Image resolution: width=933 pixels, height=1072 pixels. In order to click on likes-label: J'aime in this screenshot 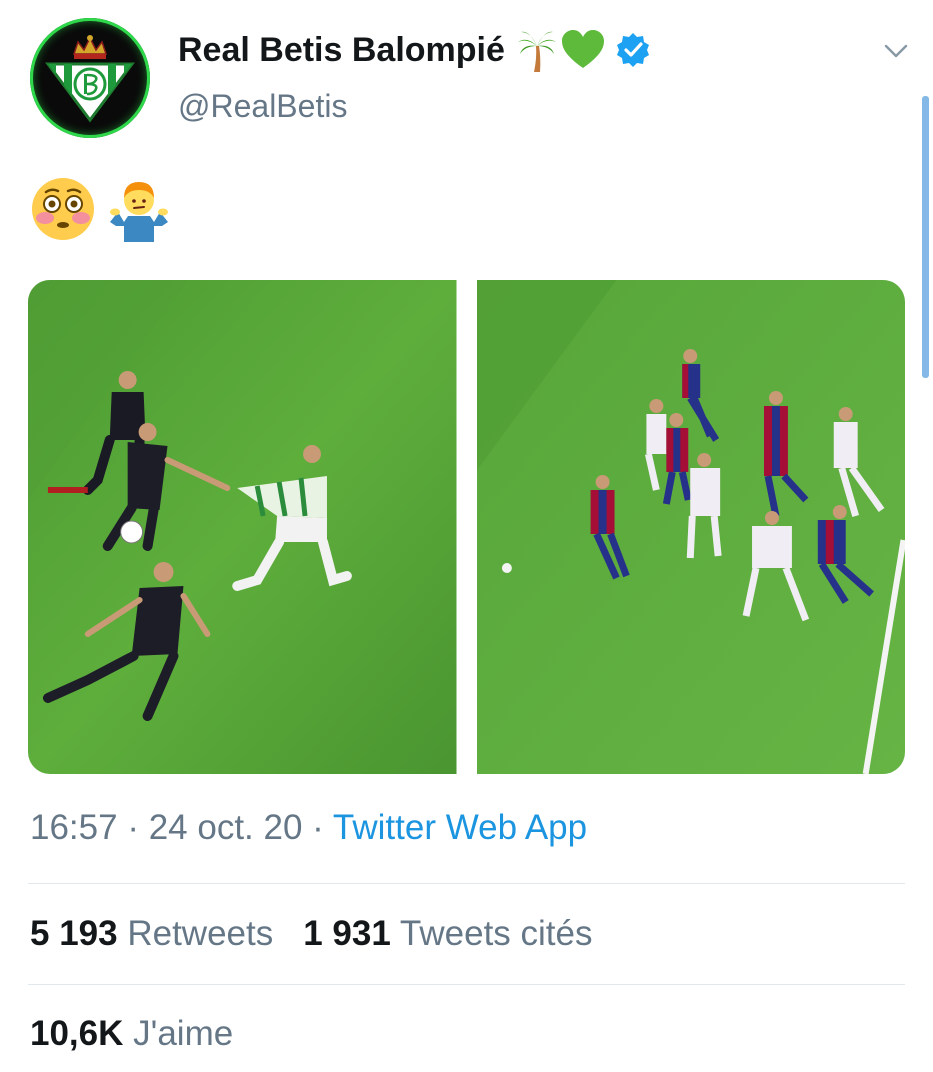, I will do `click(183, 1033)`.